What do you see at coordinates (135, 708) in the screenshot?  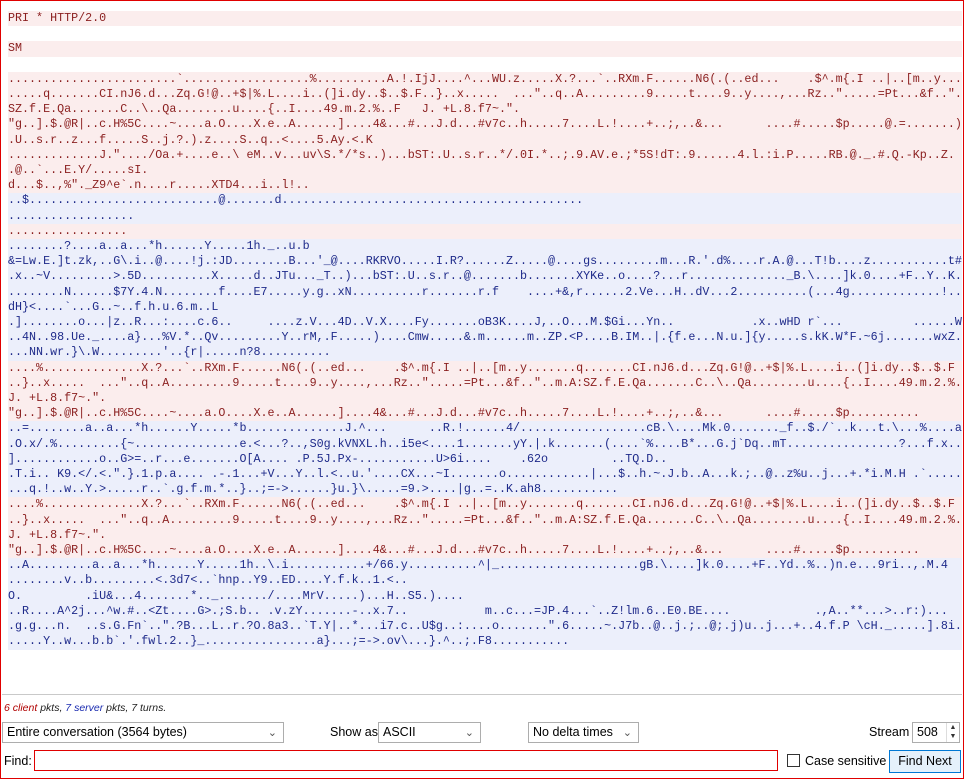 I see `turns-text: pkts, 7 turns.` at bounding box center [135, 708].